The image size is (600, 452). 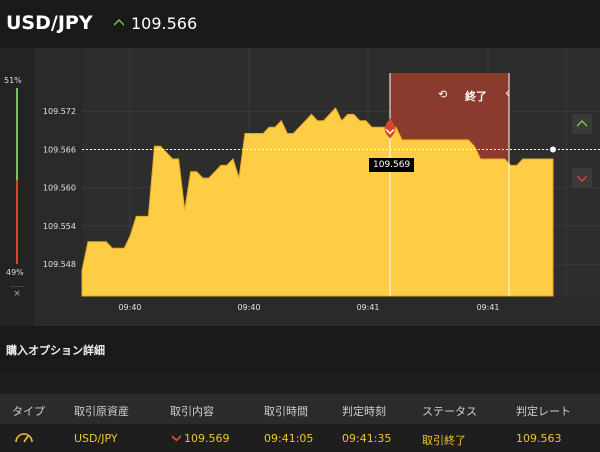 I want to click on gauge-top-percent: 51%, so click(x=13, y=80).